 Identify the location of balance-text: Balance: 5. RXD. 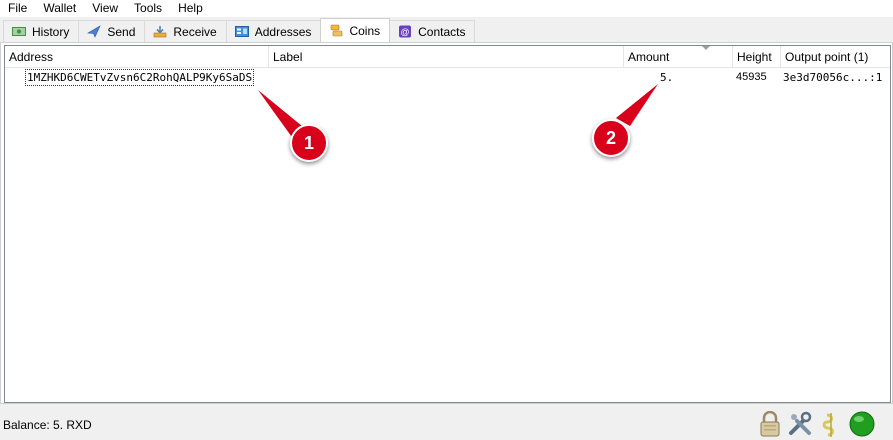
(47, 425).